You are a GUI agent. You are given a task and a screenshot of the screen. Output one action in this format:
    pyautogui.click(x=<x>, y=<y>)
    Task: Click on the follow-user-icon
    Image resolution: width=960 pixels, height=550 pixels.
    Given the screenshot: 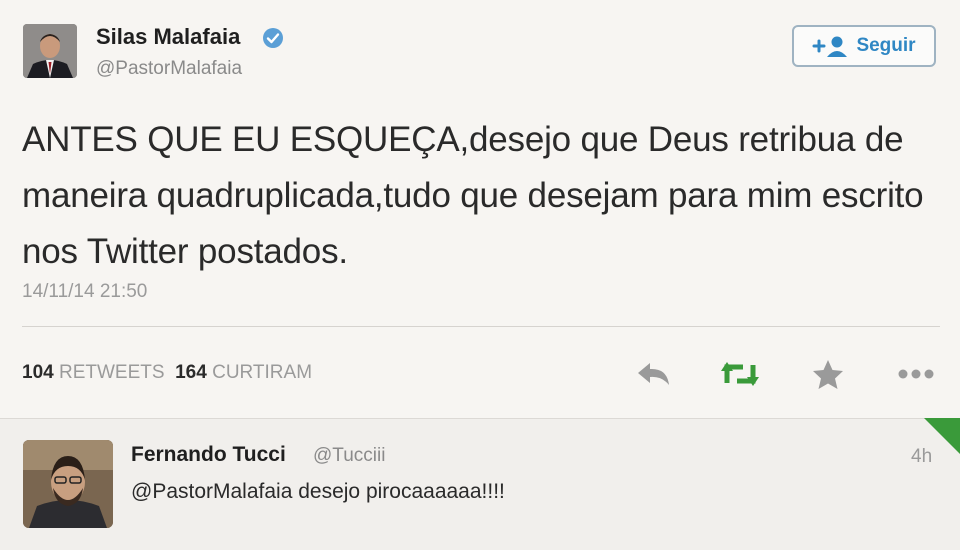 What is the action you would take?
    pyautogui.click(x=830, y=46)
    